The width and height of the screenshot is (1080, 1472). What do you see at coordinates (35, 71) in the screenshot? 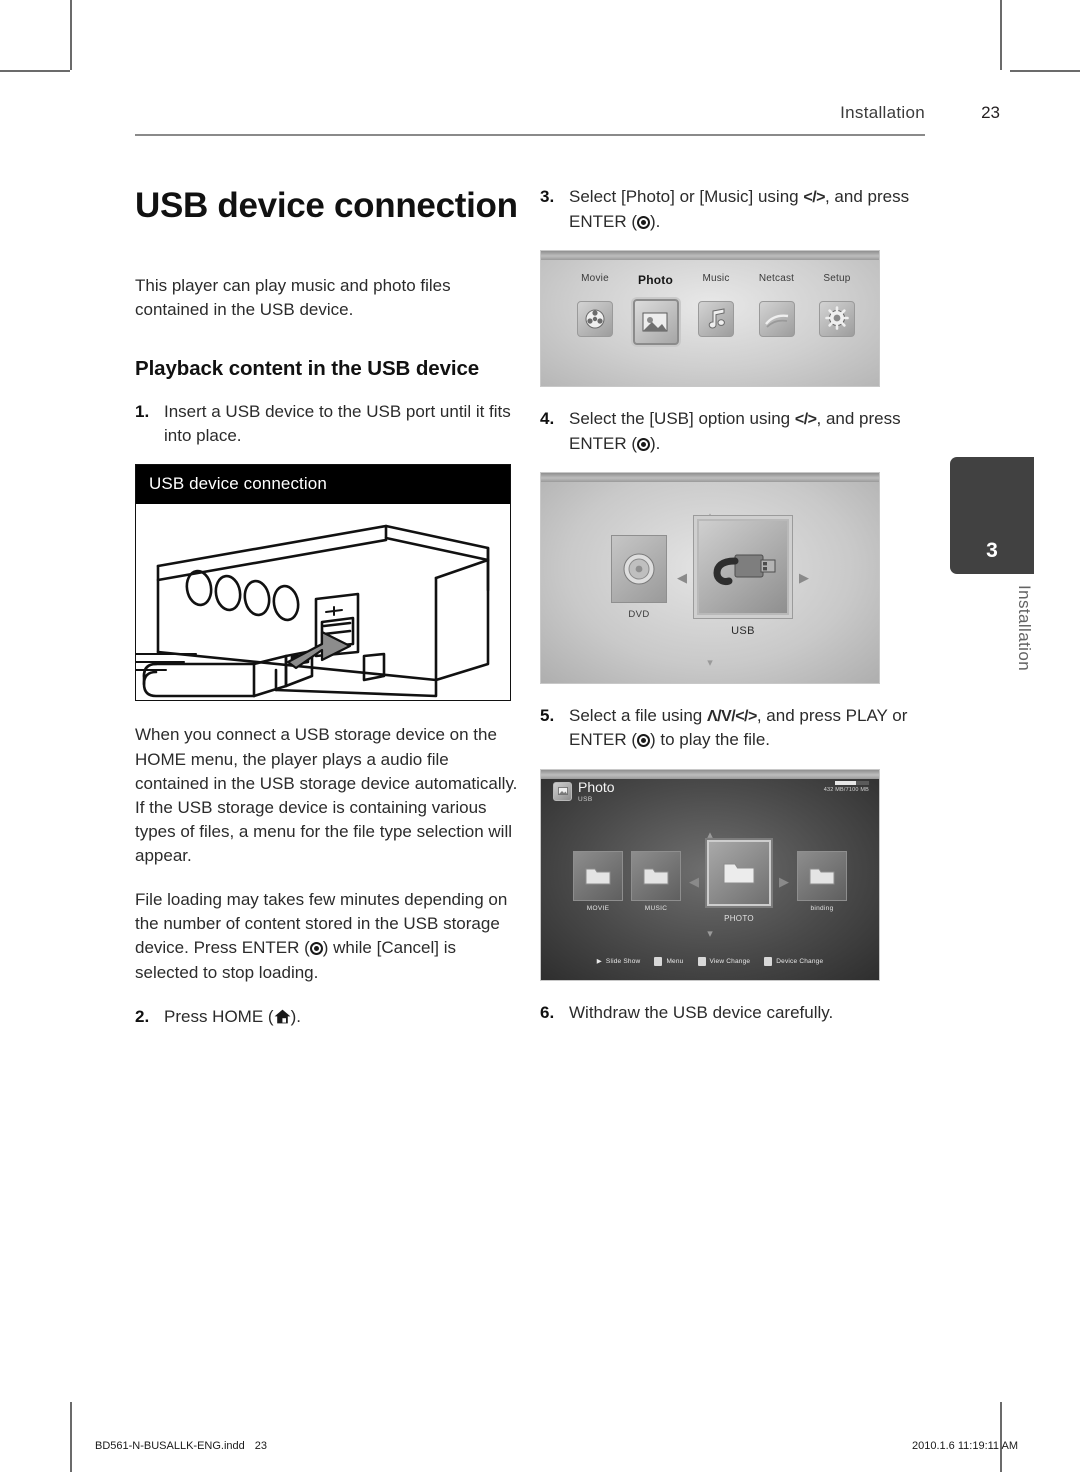
I see `crop-mark-top-left-h` at bounding box center [35, 71].